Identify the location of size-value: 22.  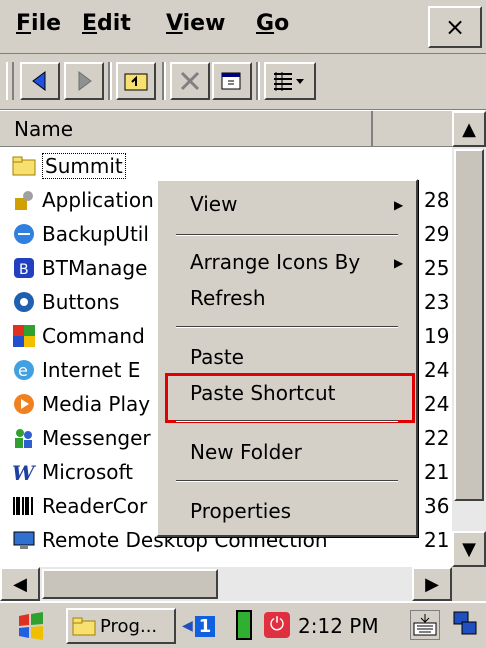
(437, 438).